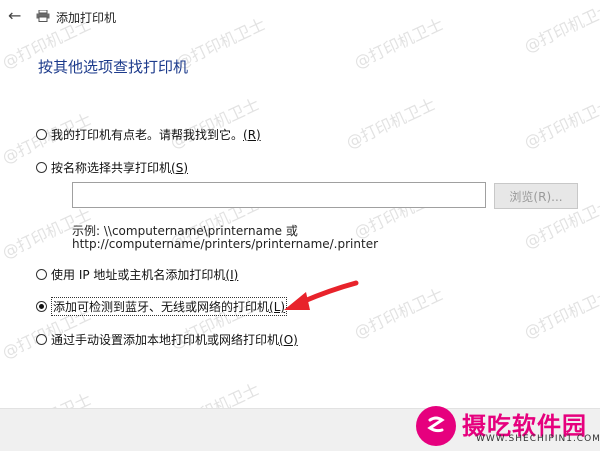 The image size is (600, 451). I want to click on page-title: 按其他选项查找打印机, so click(113, 67).